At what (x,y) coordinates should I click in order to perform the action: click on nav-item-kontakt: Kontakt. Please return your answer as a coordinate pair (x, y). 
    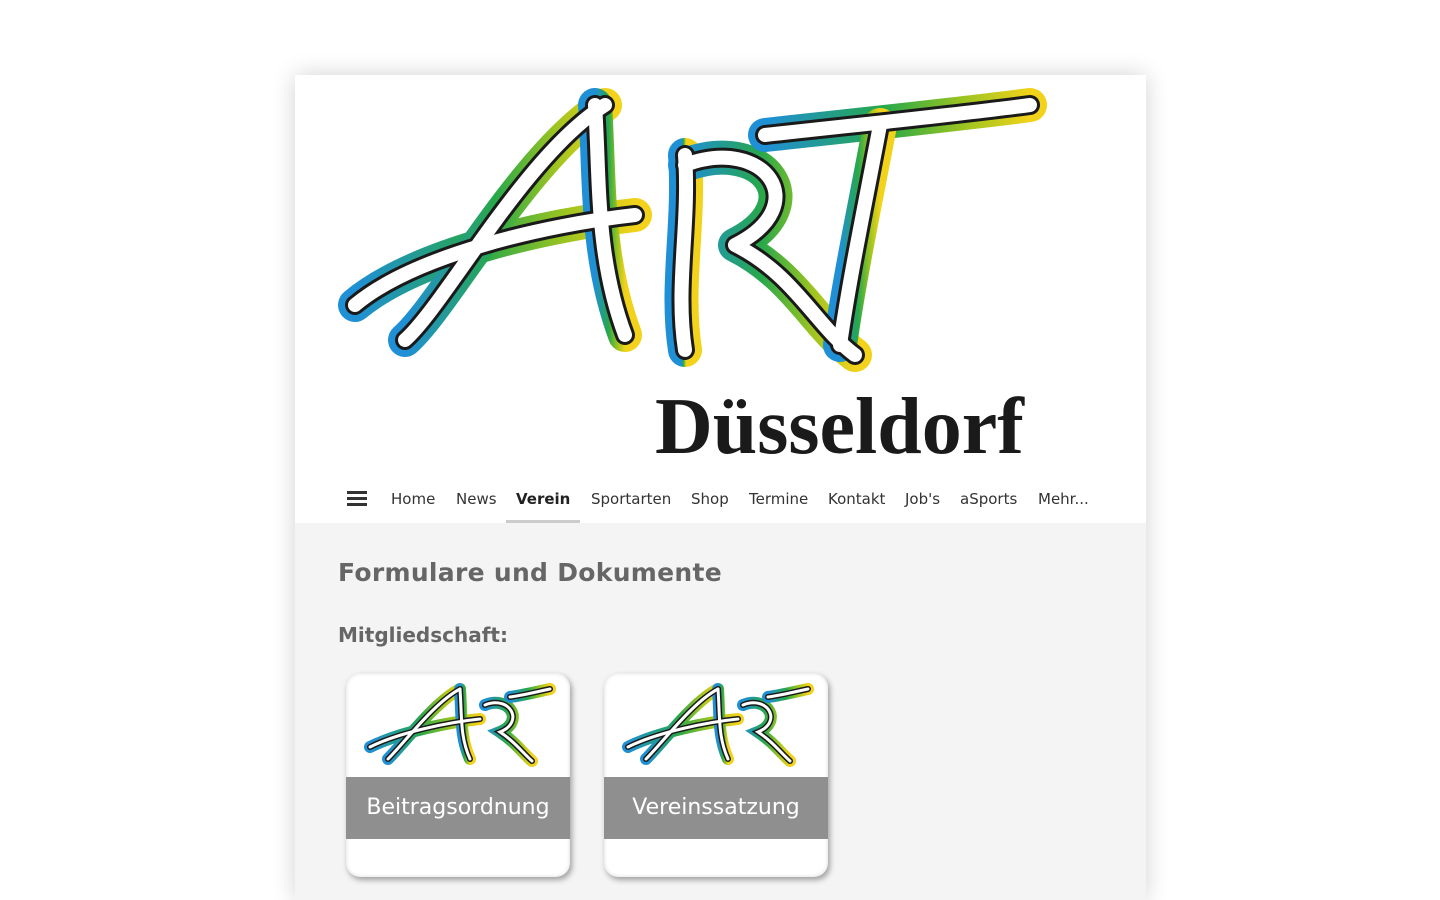
    Looking at the image, I should click on (856, 499).